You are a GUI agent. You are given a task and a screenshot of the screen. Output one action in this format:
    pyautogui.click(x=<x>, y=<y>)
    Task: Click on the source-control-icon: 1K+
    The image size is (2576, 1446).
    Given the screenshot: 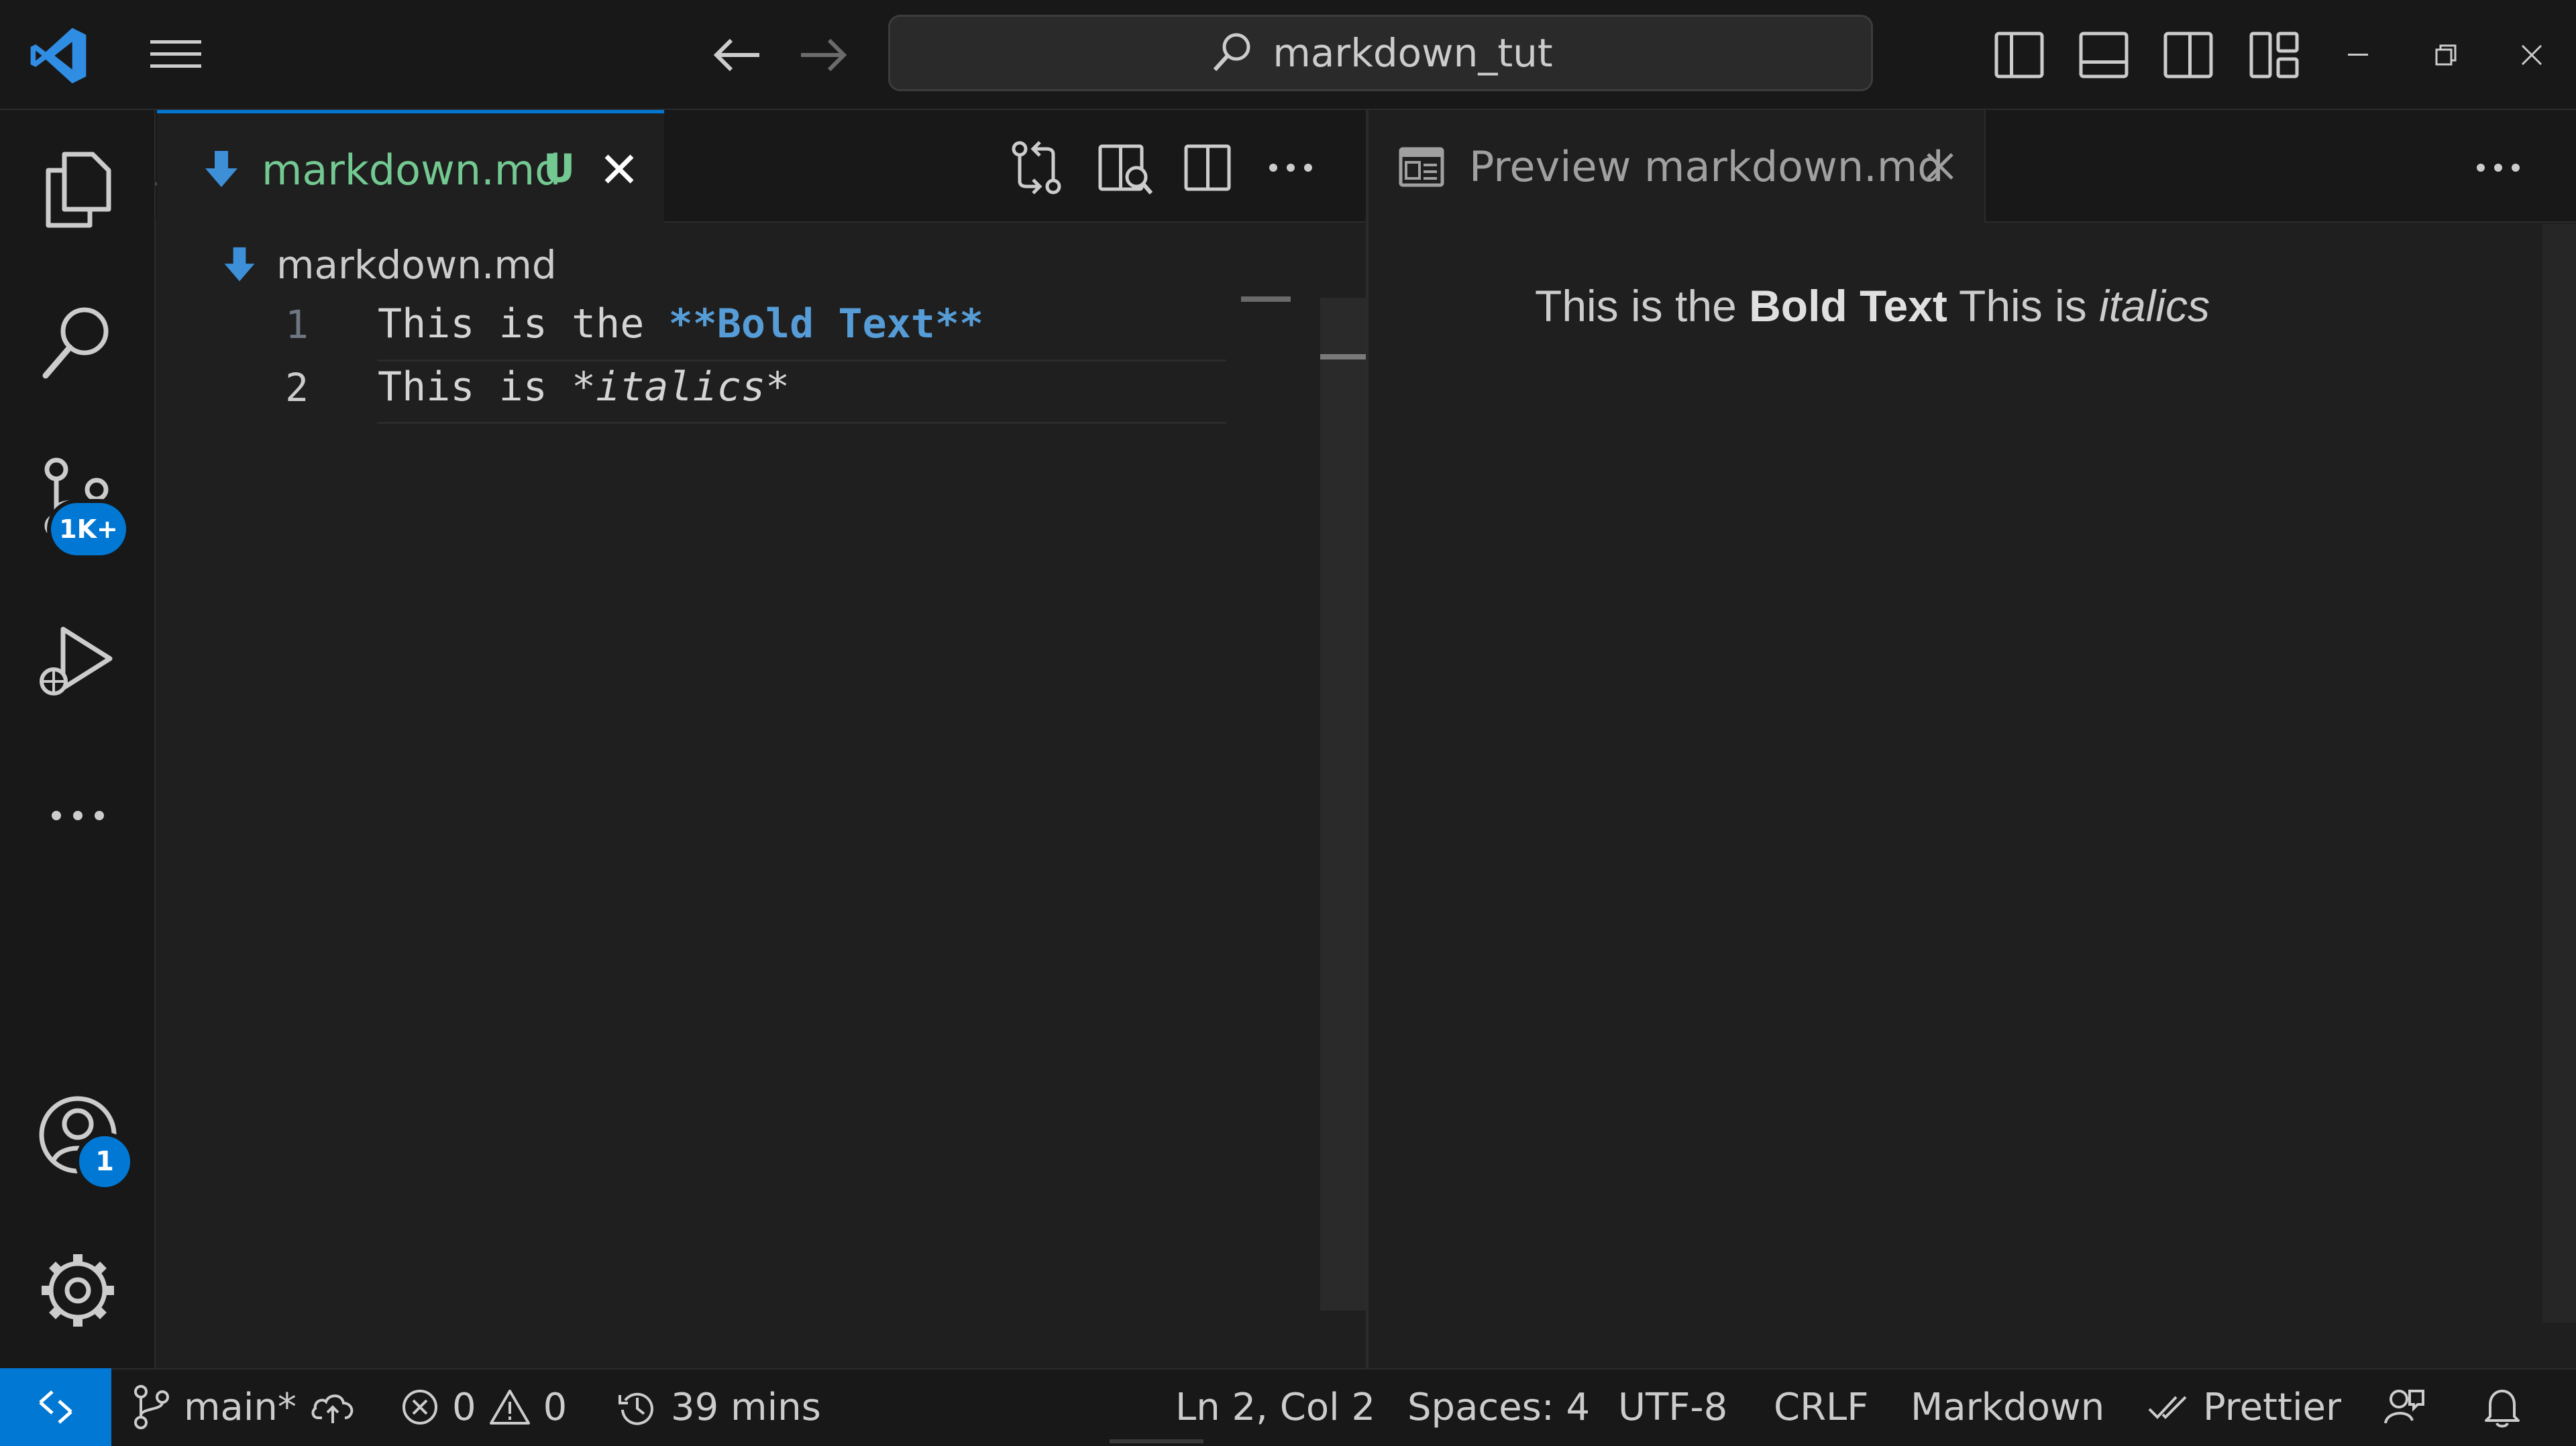 What is the action you would take?
    pyautogui.click(x=80, y=505)
    